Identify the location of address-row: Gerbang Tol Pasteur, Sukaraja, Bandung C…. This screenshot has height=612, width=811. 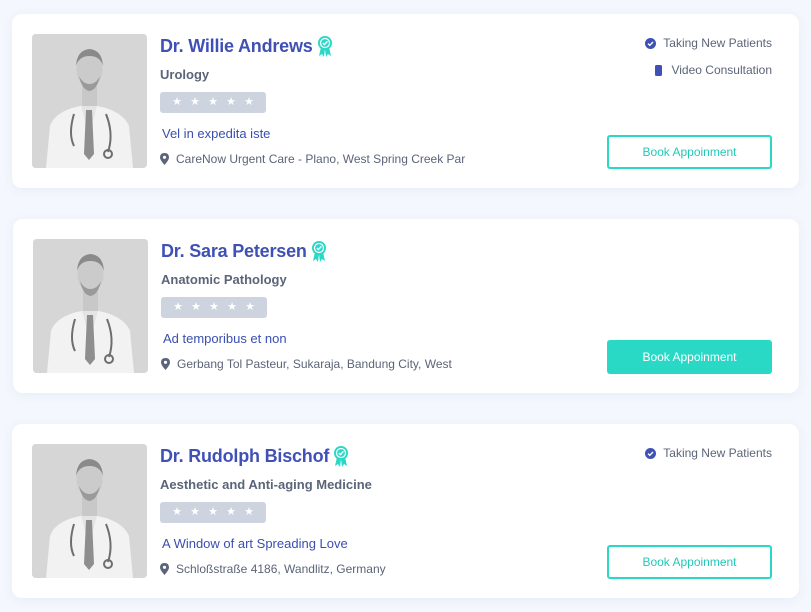
(306, 364).